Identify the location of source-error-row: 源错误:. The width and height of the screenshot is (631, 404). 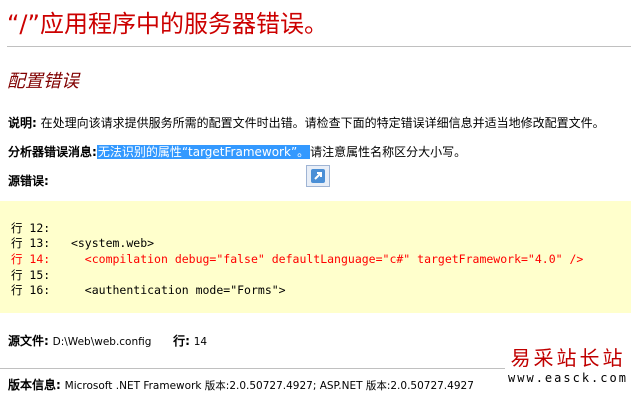
(28, 181).